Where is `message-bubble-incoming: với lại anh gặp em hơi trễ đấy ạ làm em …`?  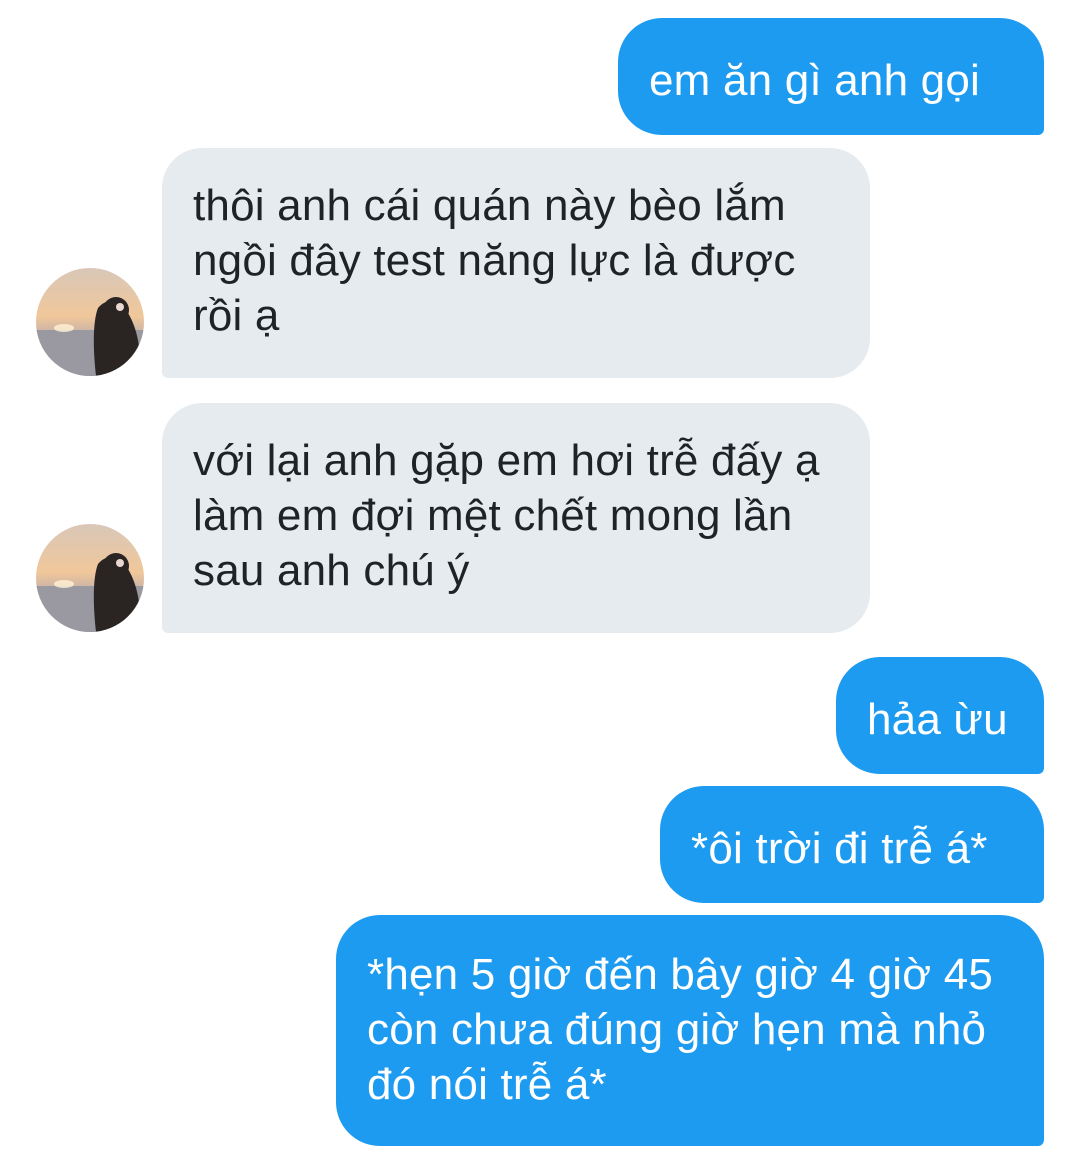 message-bubble-incoming: với lại anh gặp em hơi trễ đấy ạ làm em … is located at coordinates (516, 518).